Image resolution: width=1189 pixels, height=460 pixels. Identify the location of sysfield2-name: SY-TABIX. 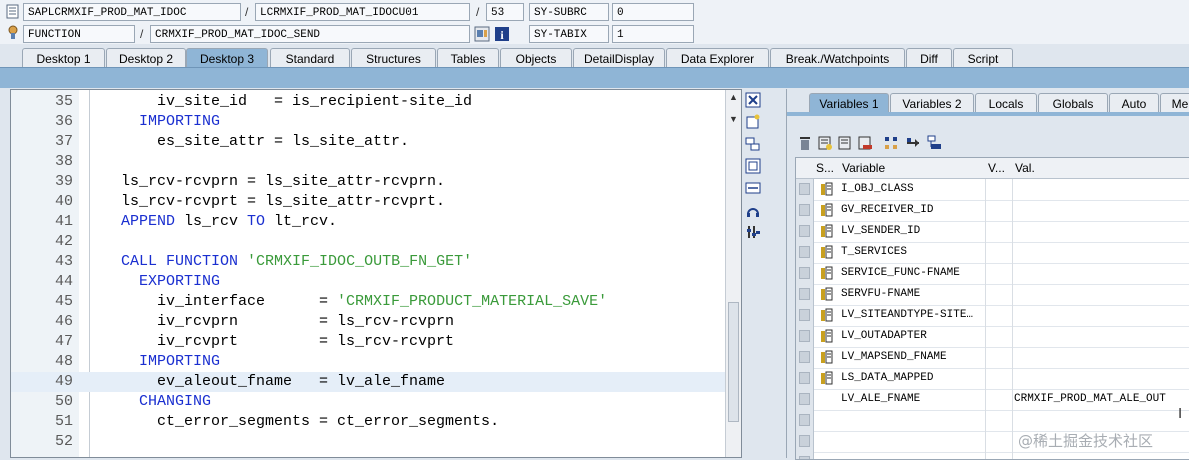
(569, 34).